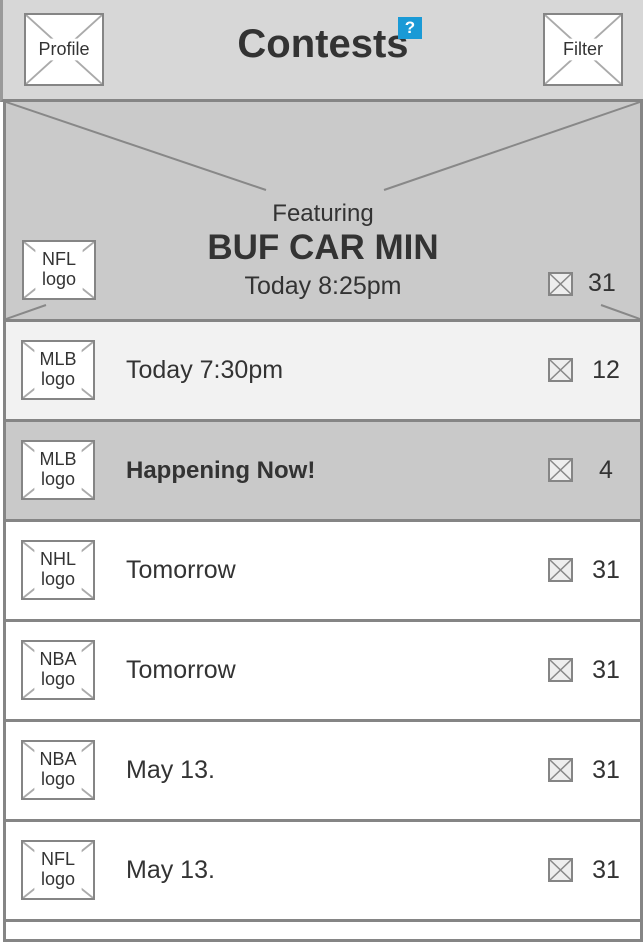 The height and width of the screenshot is (942, 643). What do you see at coordinates (221, 470) in the screenshot?
I see `contest-label: Happening Now!` at bounding box center [221, 470].